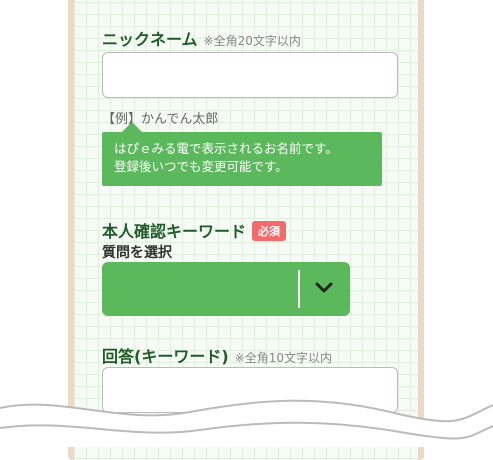 Image resolution: width=493 pixels, height=460 pixels. Describe the element at coordinates (250, 75) in the screenshot. I see `nickname-input` at that location.